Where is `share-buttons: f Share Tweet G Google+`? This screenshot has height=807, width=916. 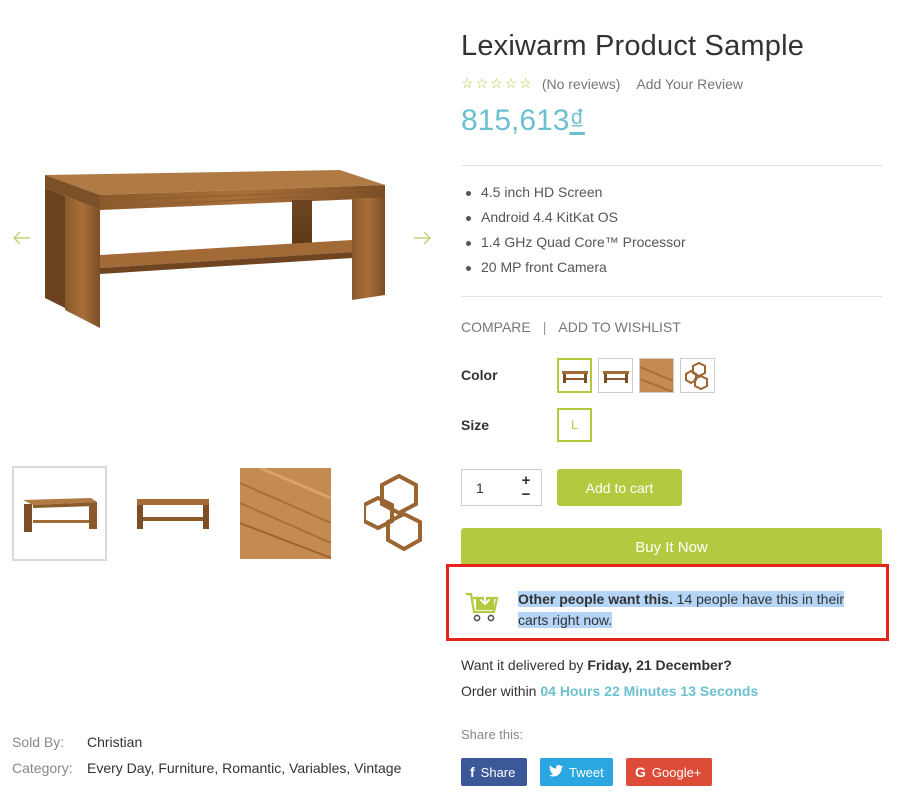 share-buttons: f Share Tweet G Google+ is located at coordinates (586, 772).